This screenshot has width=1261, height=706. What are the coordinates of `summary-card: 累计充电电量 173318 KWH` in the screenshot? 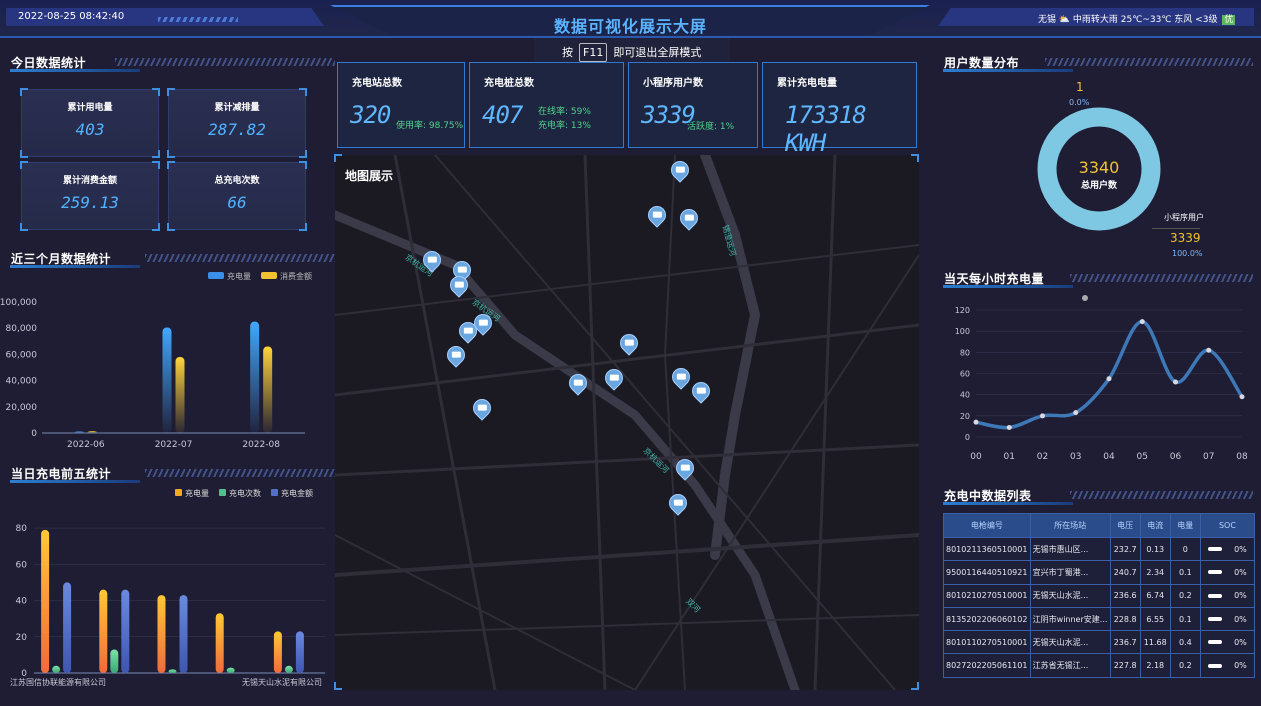 It's located at (839, 109).